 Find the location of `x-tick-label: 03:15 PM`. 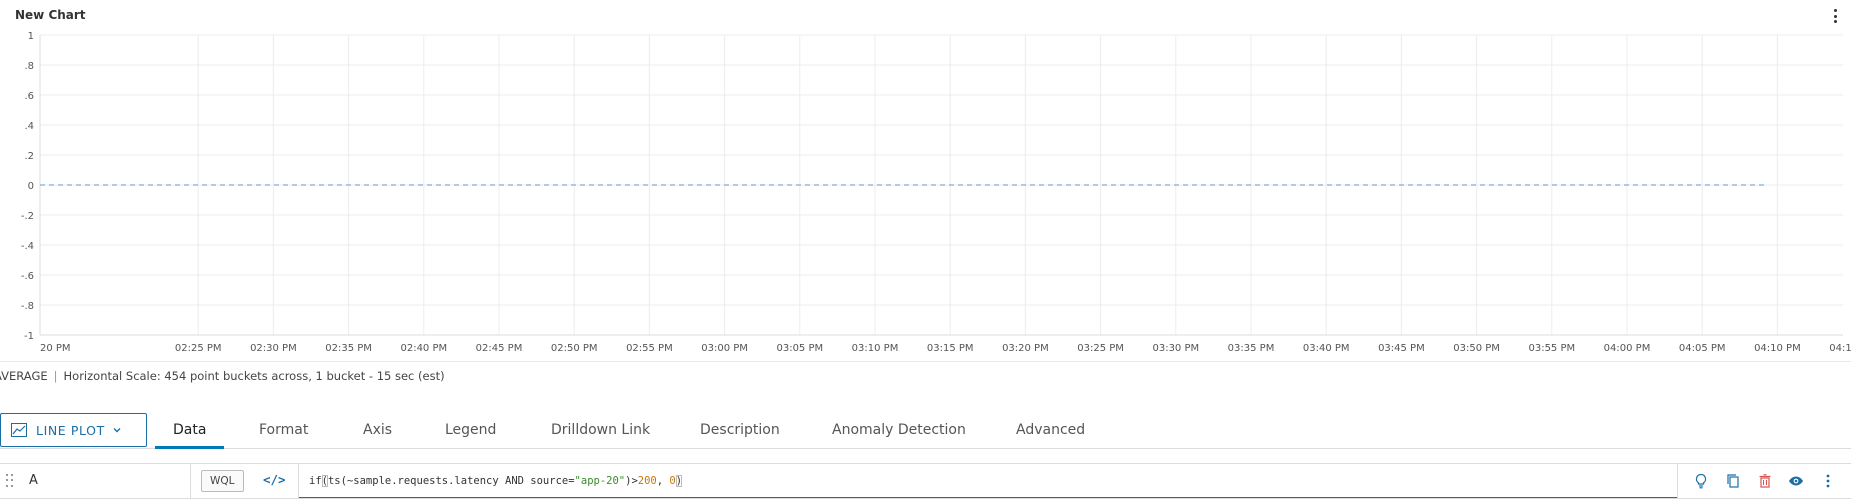

x-tick-label: 03:15 PM is located at coordinates (950, 348).